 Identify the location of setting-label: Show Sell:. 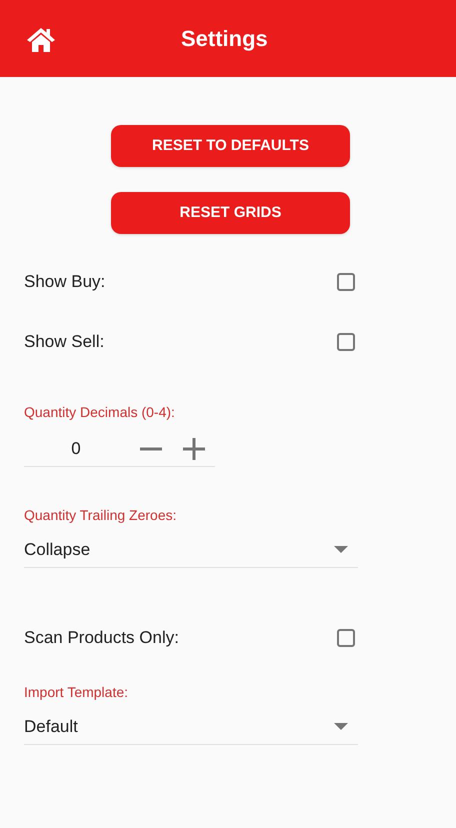
(64, 342).